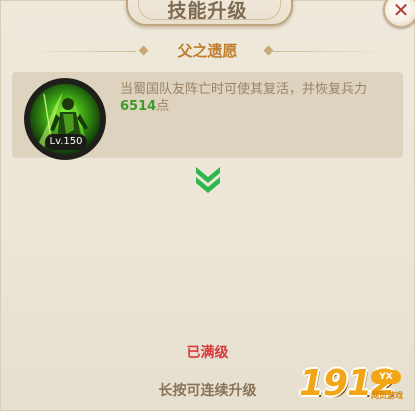 This screenshot has width=415, height=411. I want to click on close-icon: ✕, so click(400, 11).